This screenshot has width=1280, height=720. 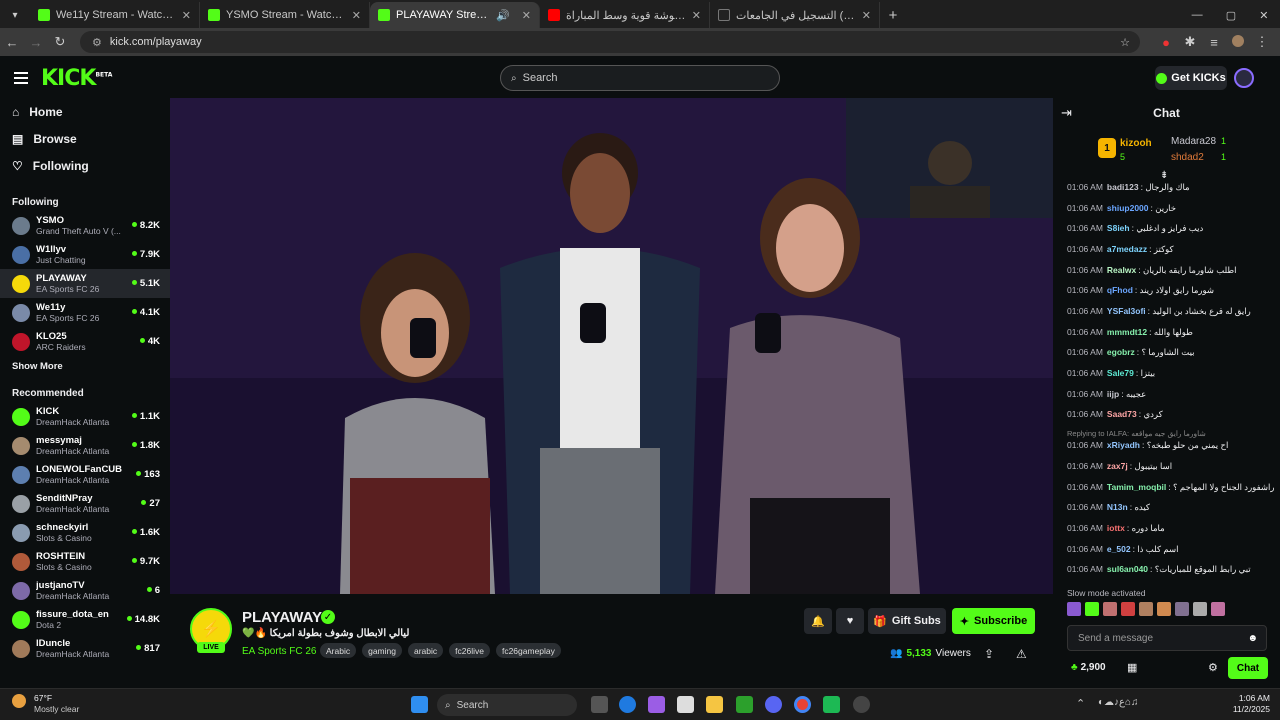 I want to click on browser-menu-icon: ⋮, so click(x=1262, y=42).